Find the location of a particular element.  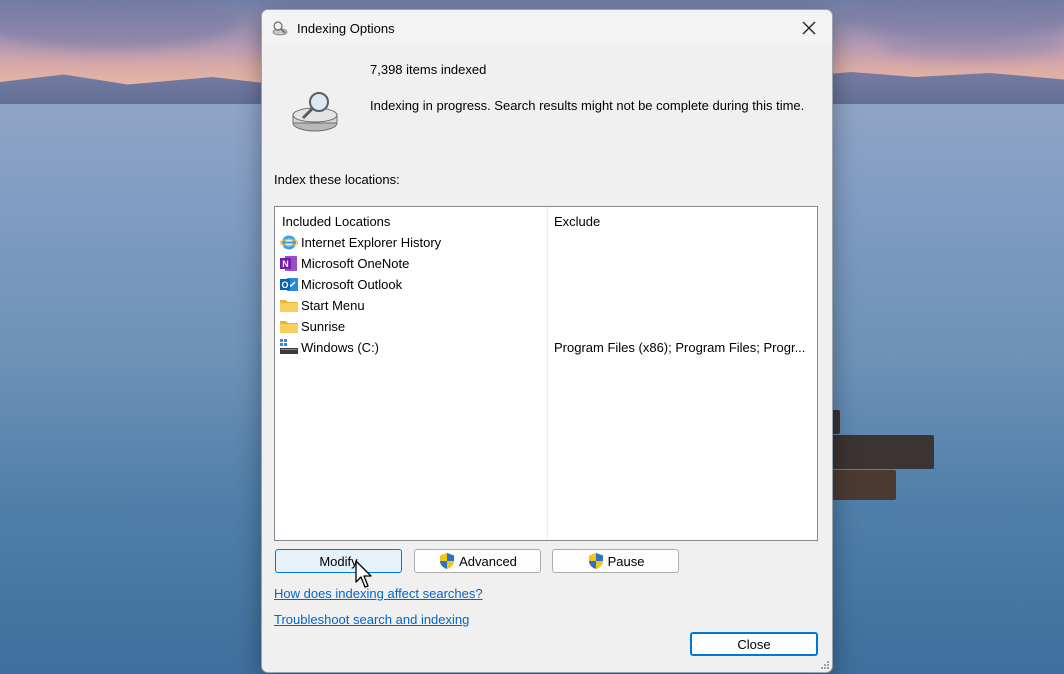

internet-explorer-icon is located at coordinates (289, 242).